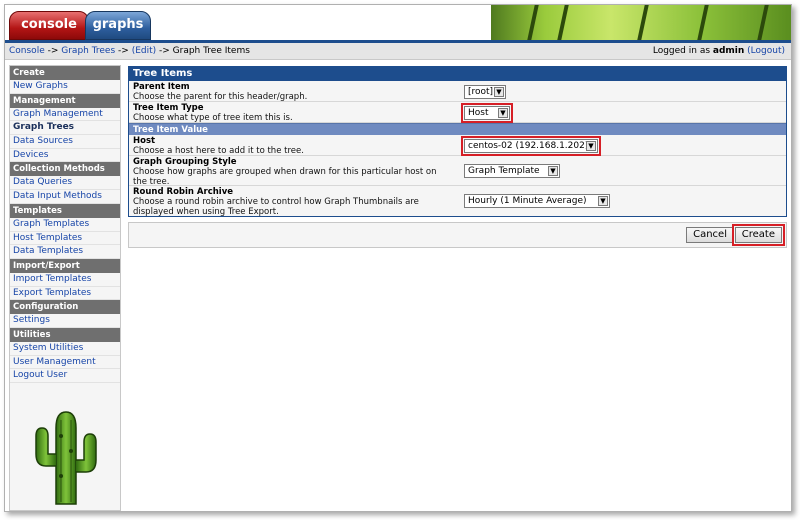 The image size is (800, 520). I want to click on rra-label: Round Robin Archive, so click(183, 192).